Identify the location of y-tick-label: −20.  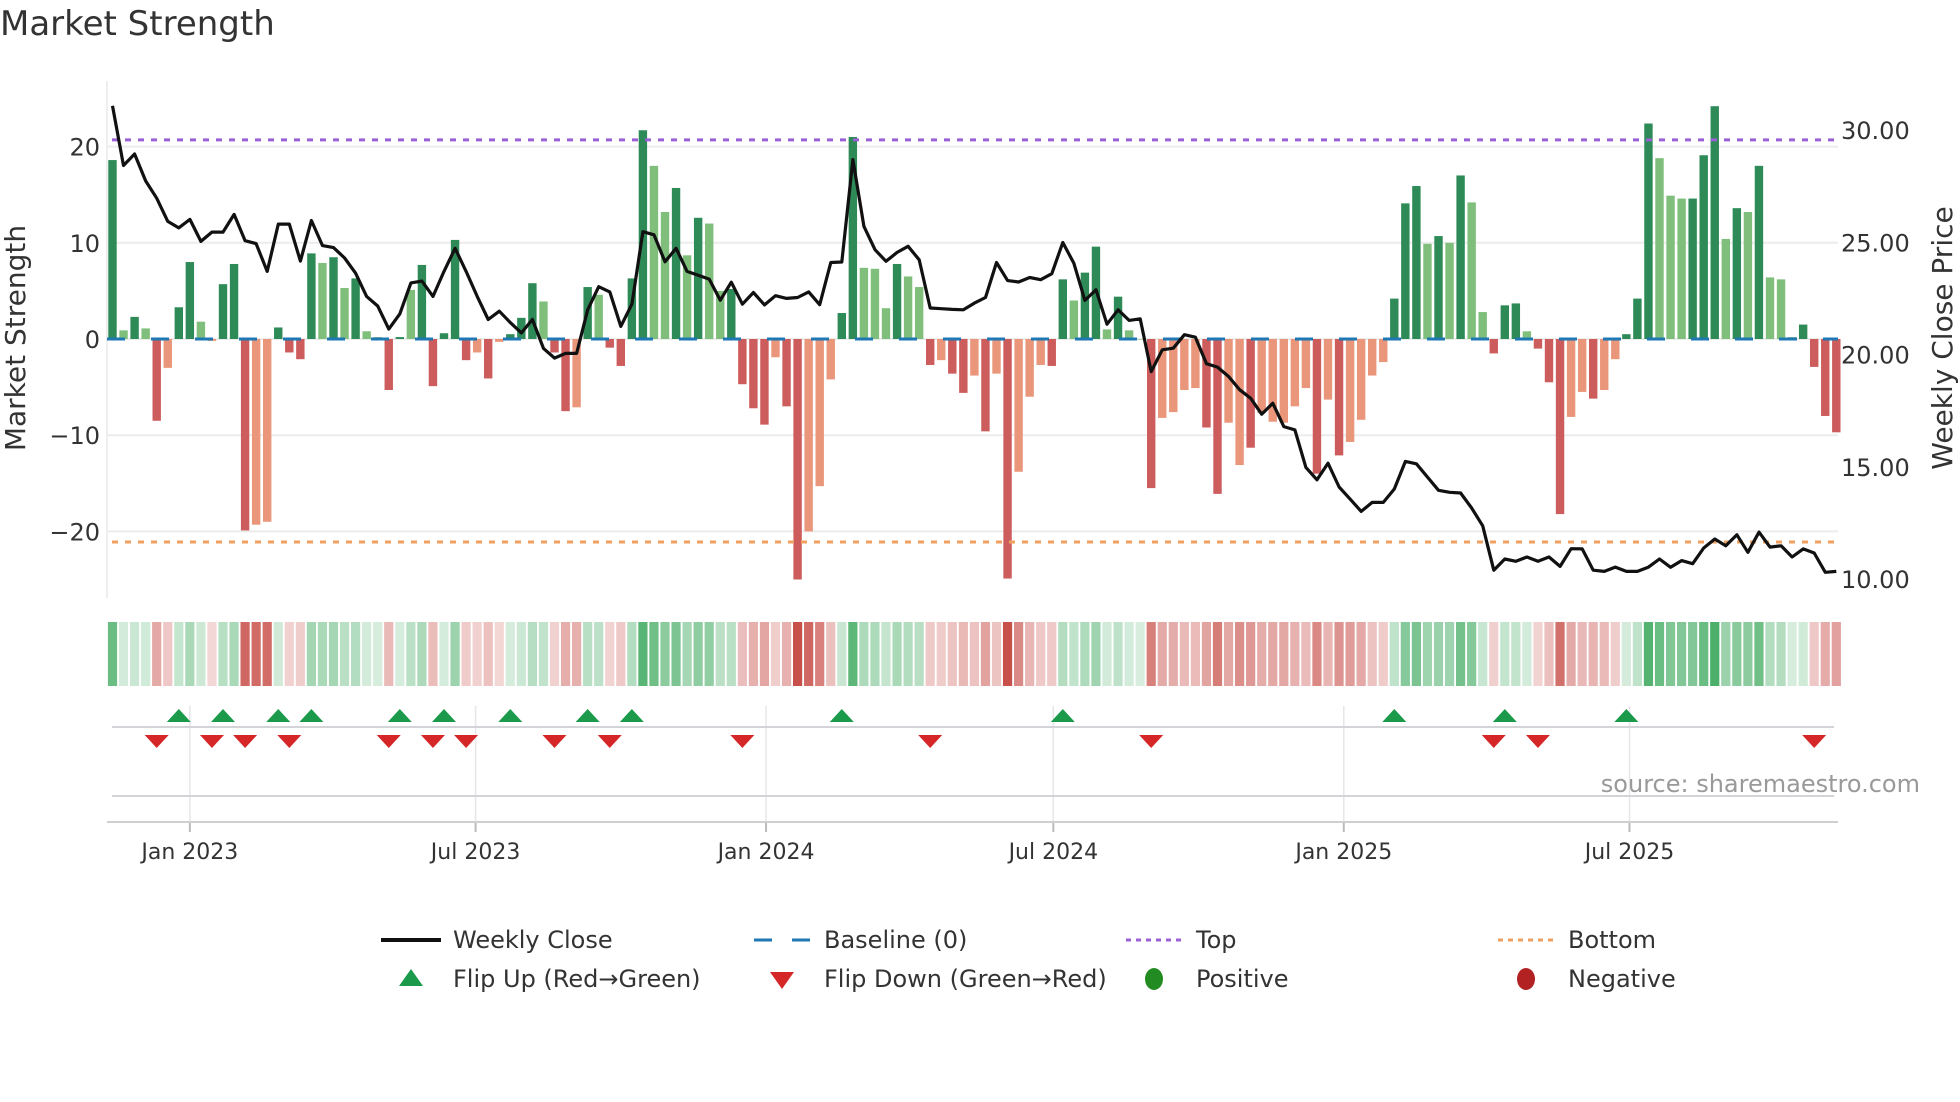
(74, 532).